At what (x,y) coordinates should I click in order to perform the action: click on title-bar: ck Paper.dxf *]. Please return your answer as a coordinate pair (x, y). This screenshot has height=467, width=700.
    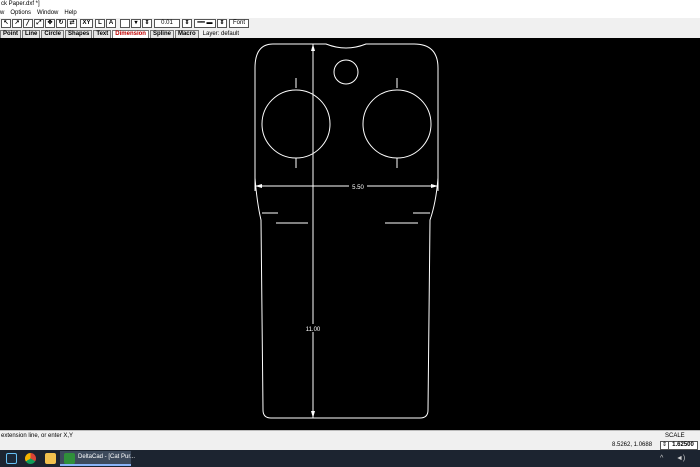
    Looking at the image, I should click on (350, 4).